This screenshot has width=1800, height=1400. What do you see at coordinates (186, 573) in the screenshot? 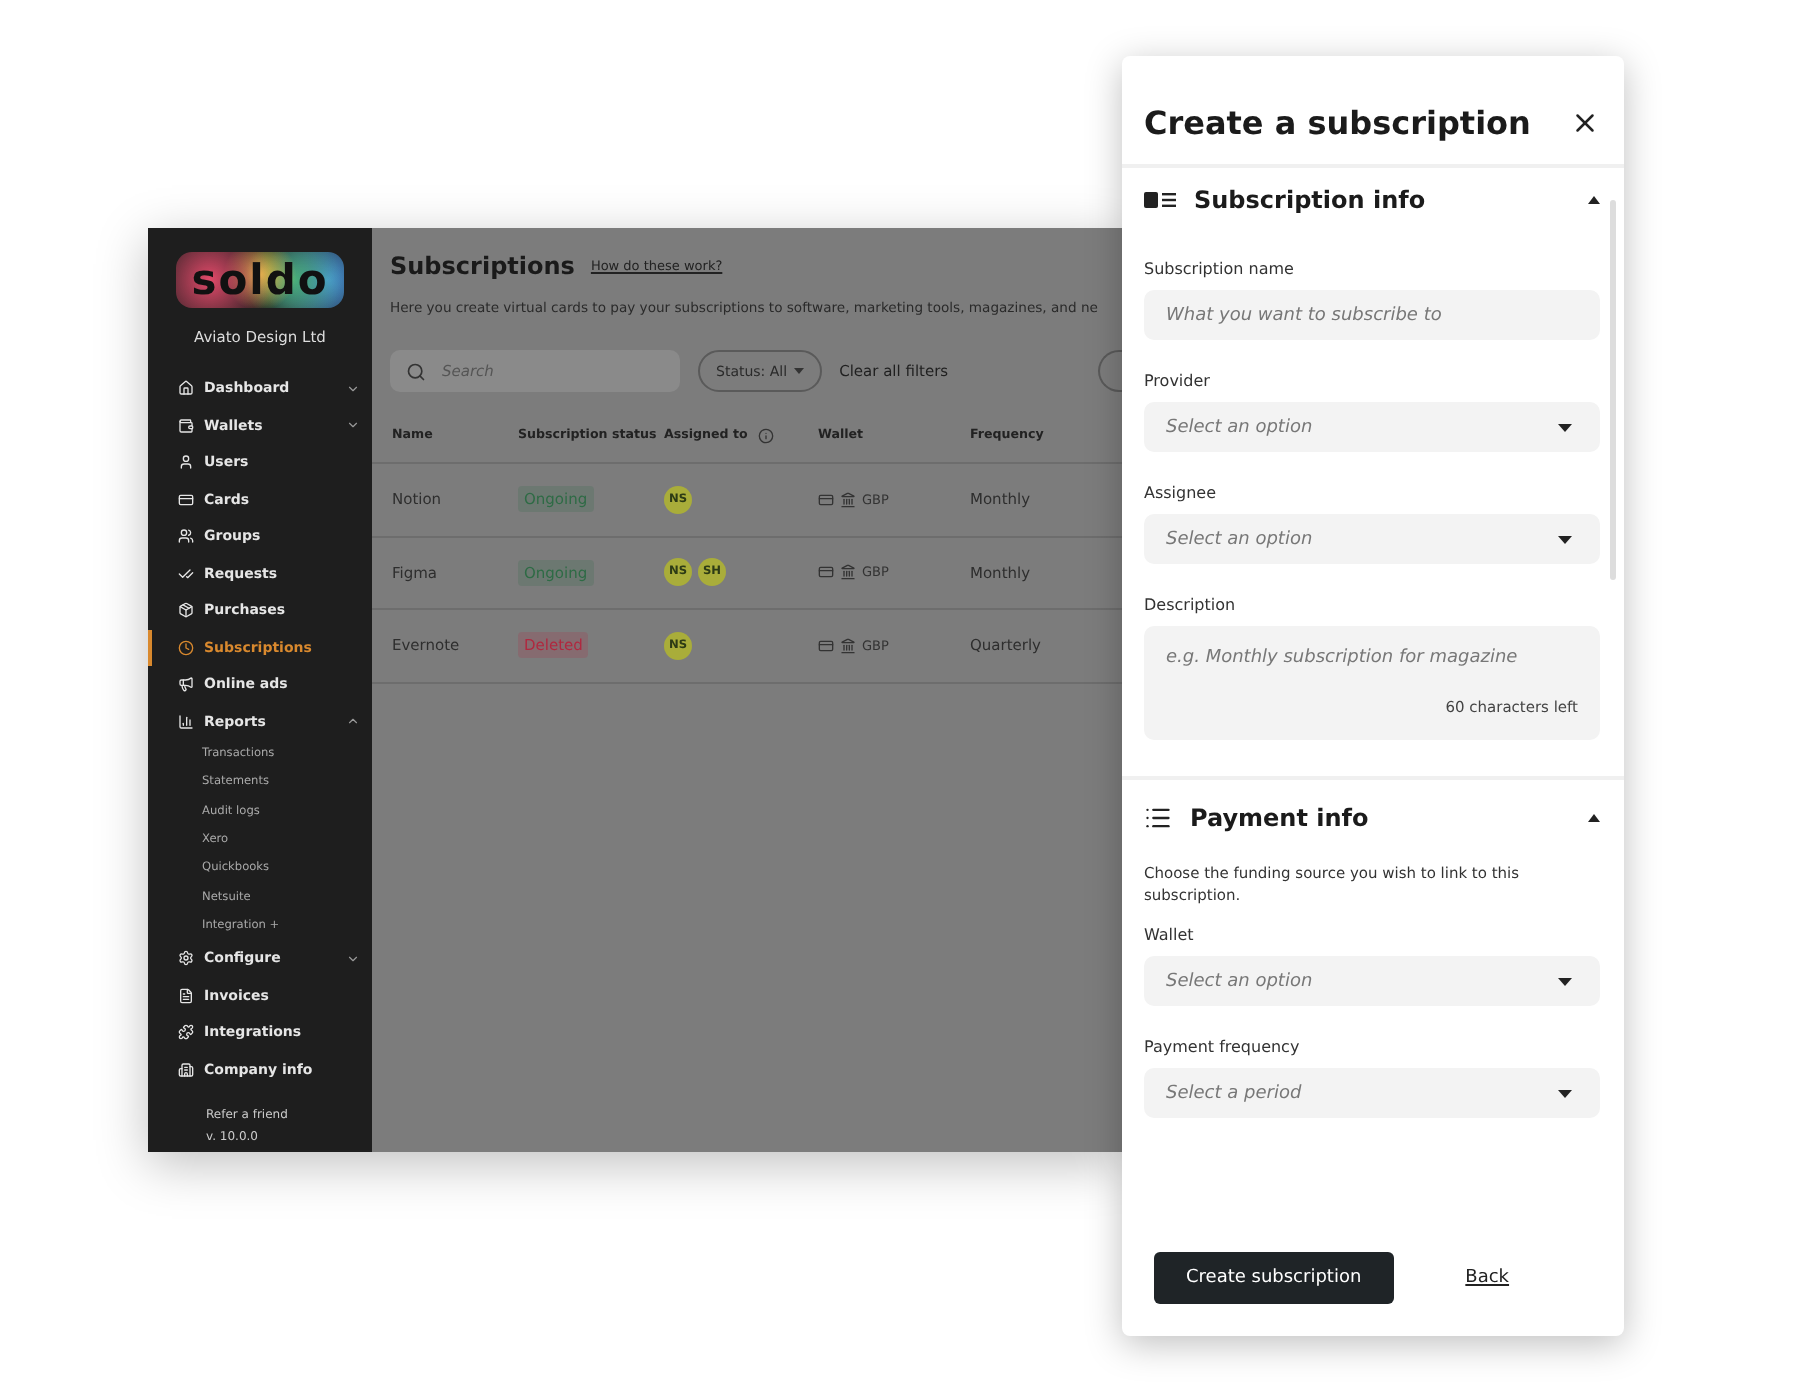
I see `check-icon` at bounding box center [186, 573].